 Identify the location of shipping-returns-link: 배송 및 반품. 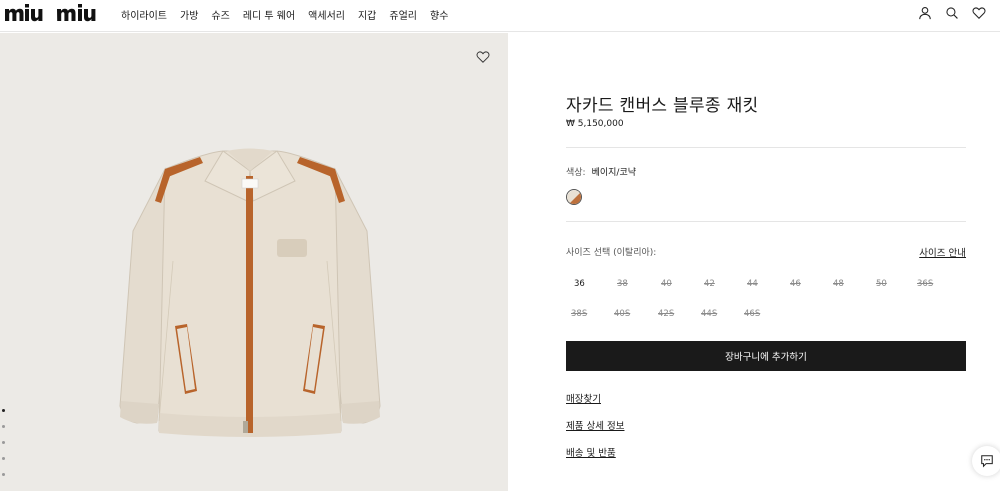
(591, 452).